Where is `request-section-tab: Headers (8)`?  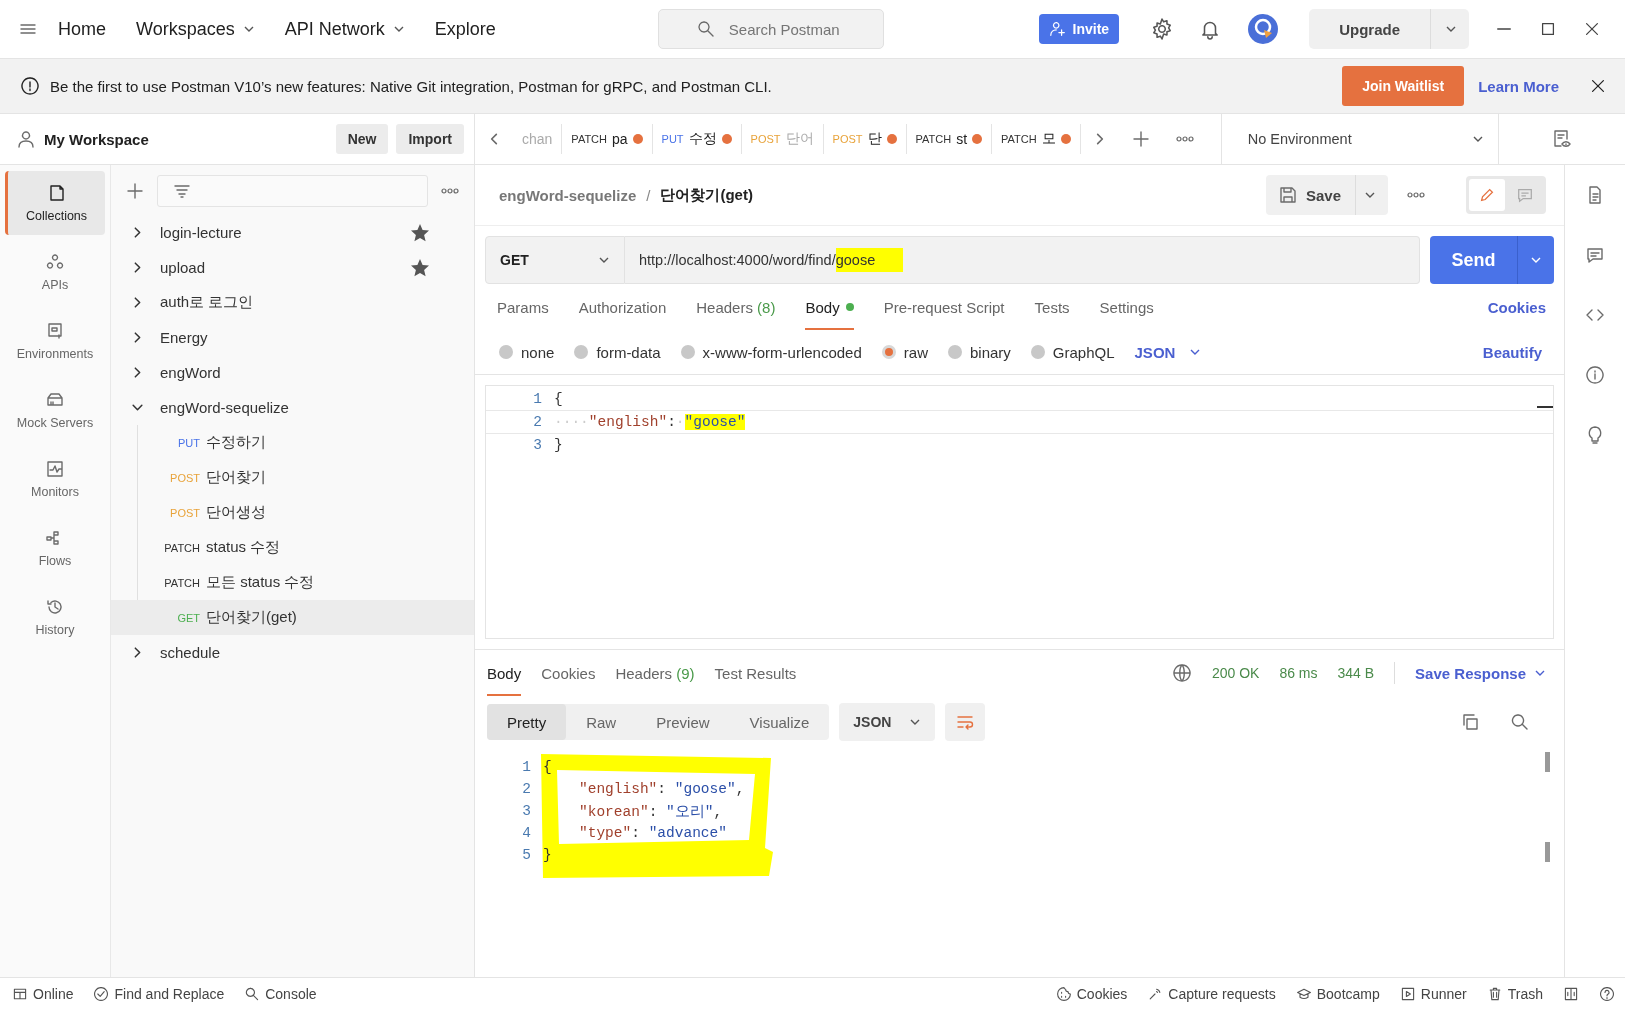 request-section-tab: Headers (8) is located at coordinates (736, 307).